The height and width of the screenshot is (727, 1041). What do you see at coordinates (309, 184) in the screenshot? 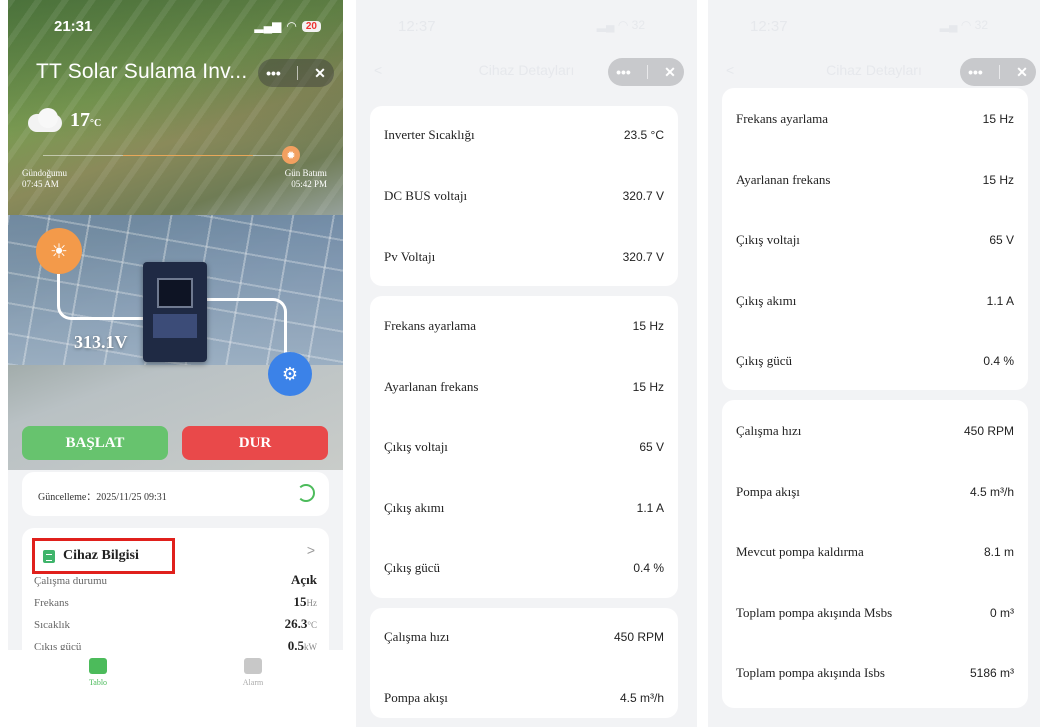
I see `sunset-time: 05:42 PM` at bounding box center [309, 184].